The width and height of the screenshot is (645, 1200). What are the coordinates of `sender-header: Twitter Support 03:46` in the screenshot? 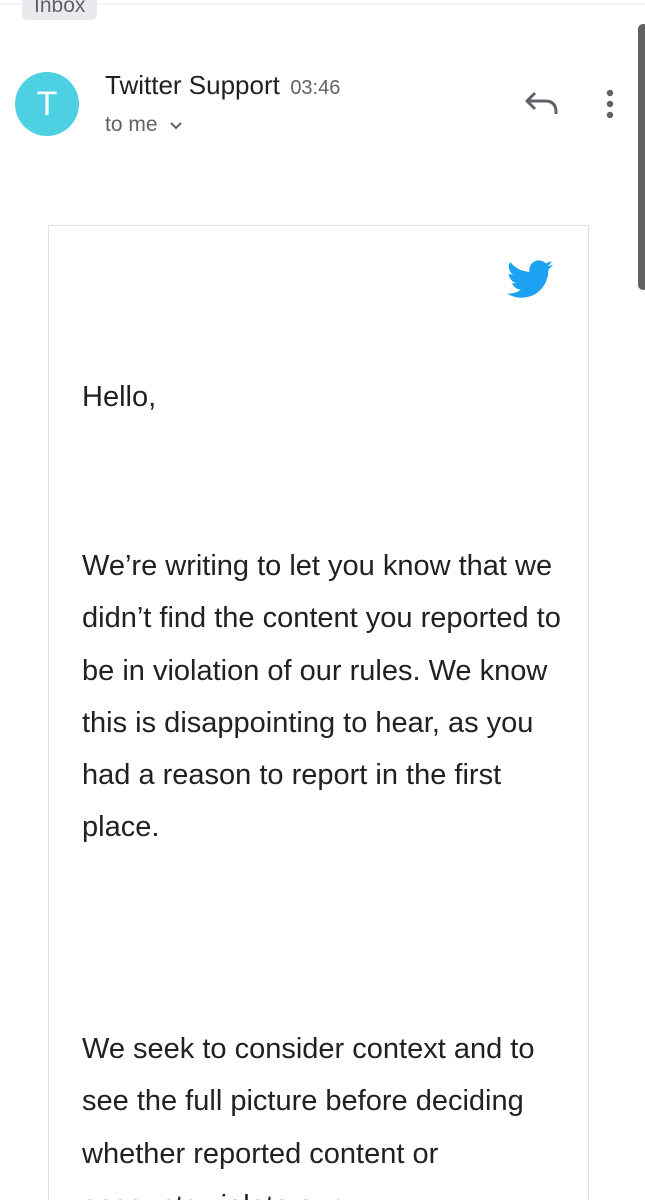 It's located at (222, 85).